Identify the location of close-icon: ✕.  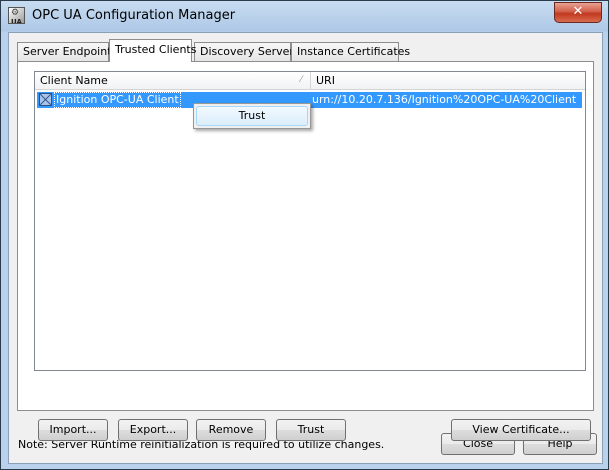
(578, 11).